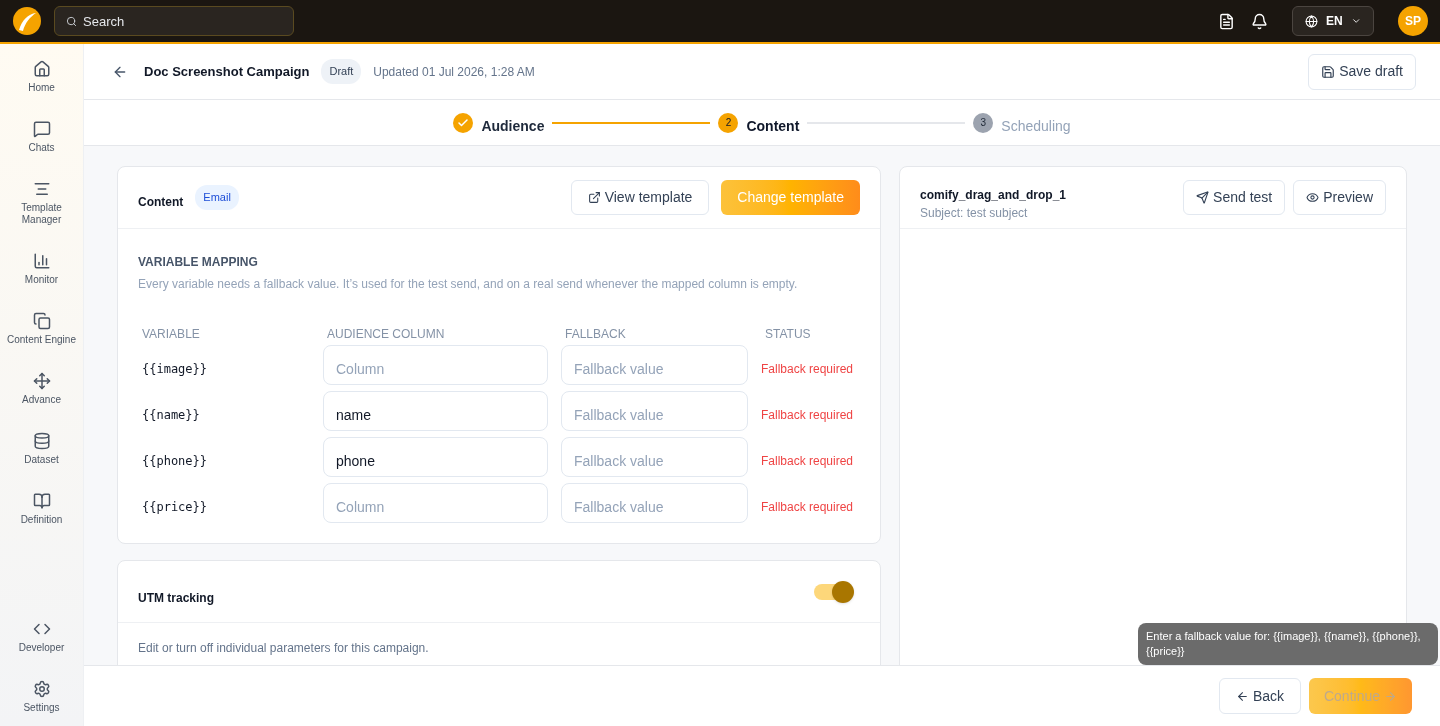 This screenshot has height=726, width=1440. I want to click on card-title: UTM tracking, so click(176, 598).